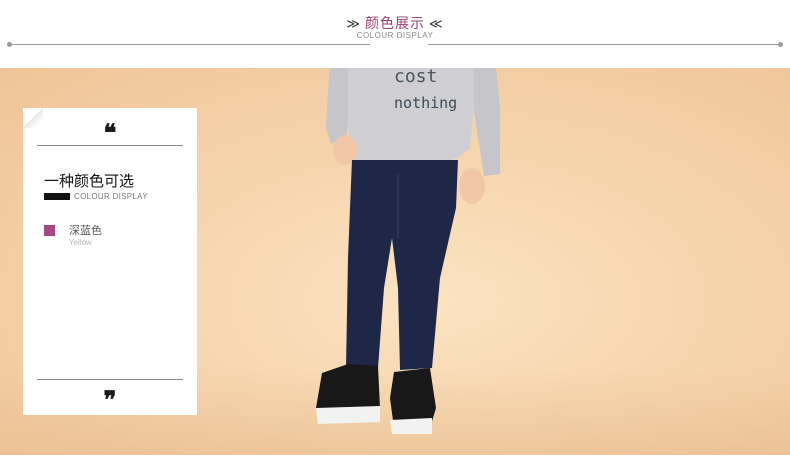 The image size is (790, 473). I want to click on close-quote-icon: ❞, so click(110, 399).